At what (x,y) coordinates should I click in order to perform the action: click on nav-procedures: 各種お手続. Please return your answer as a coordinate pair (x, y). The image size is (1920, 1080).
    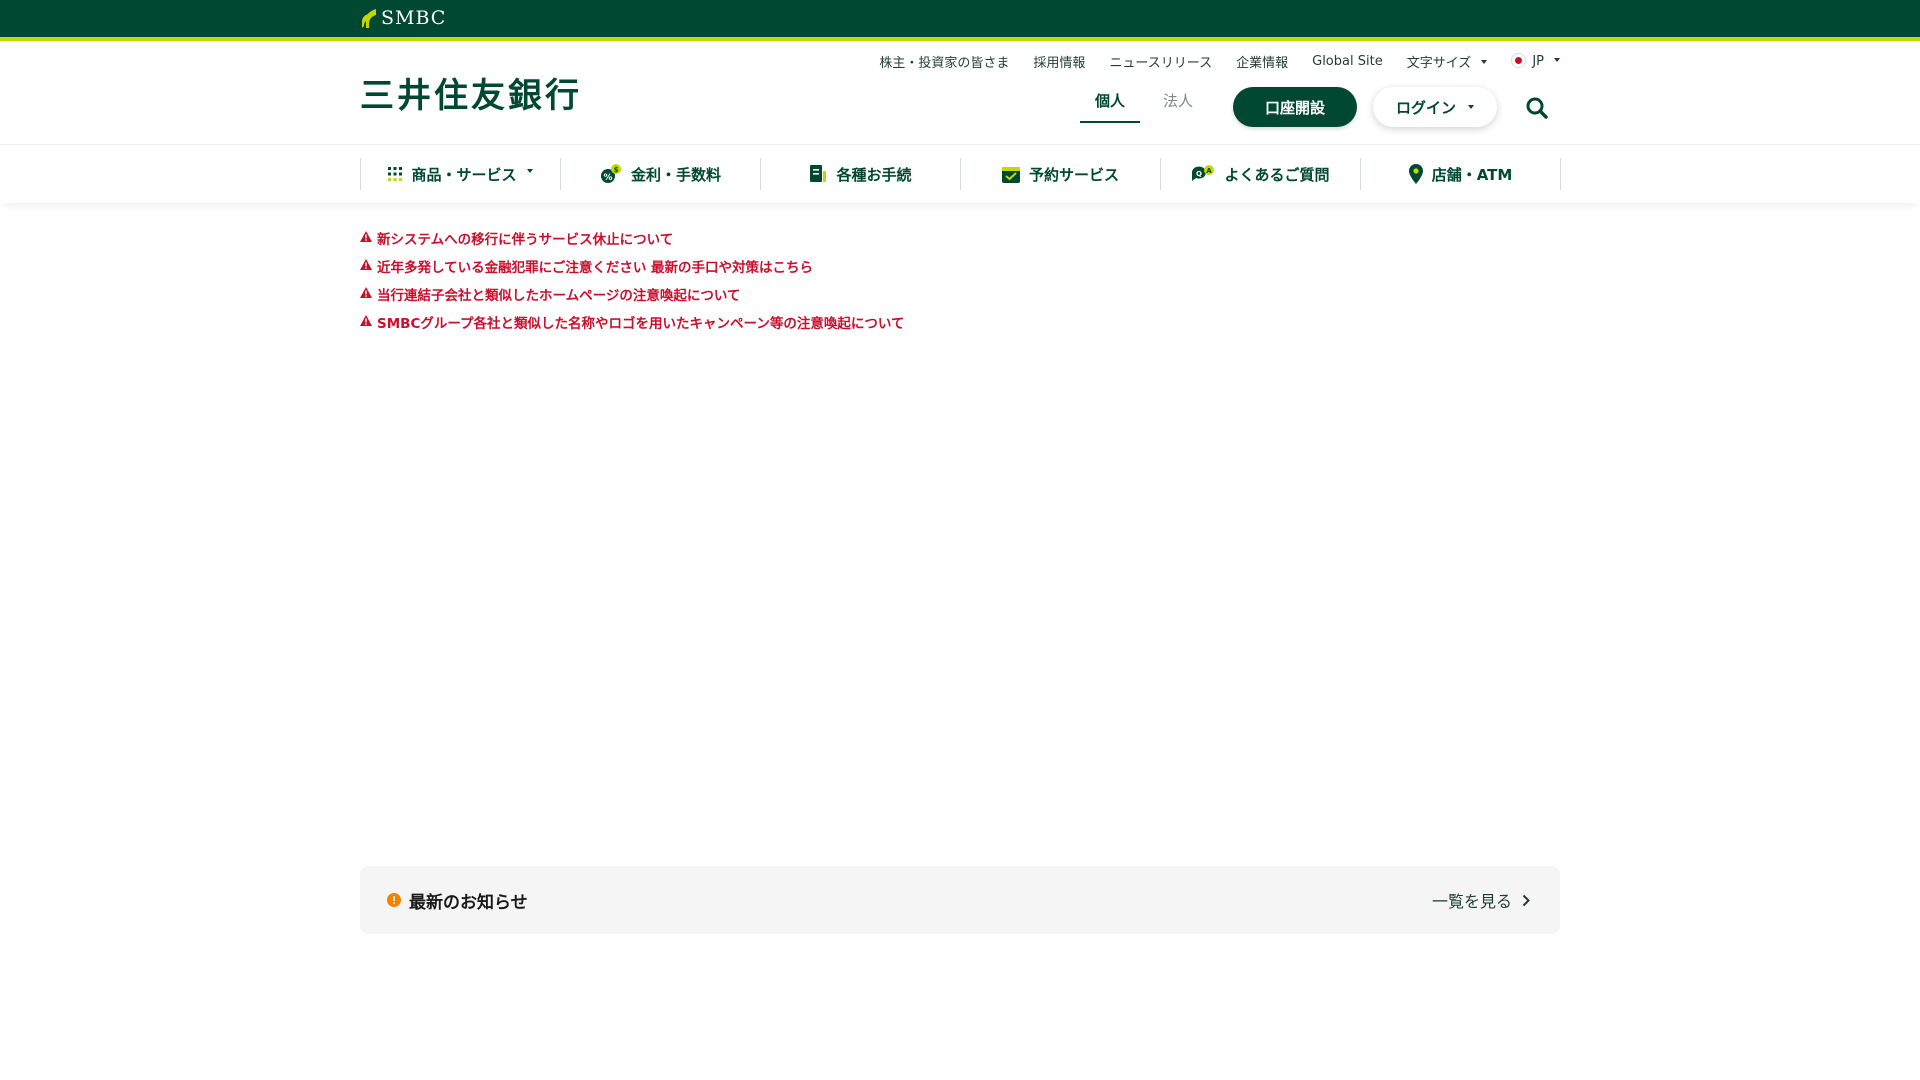
    Looking at the image, I should click on (861, 174).